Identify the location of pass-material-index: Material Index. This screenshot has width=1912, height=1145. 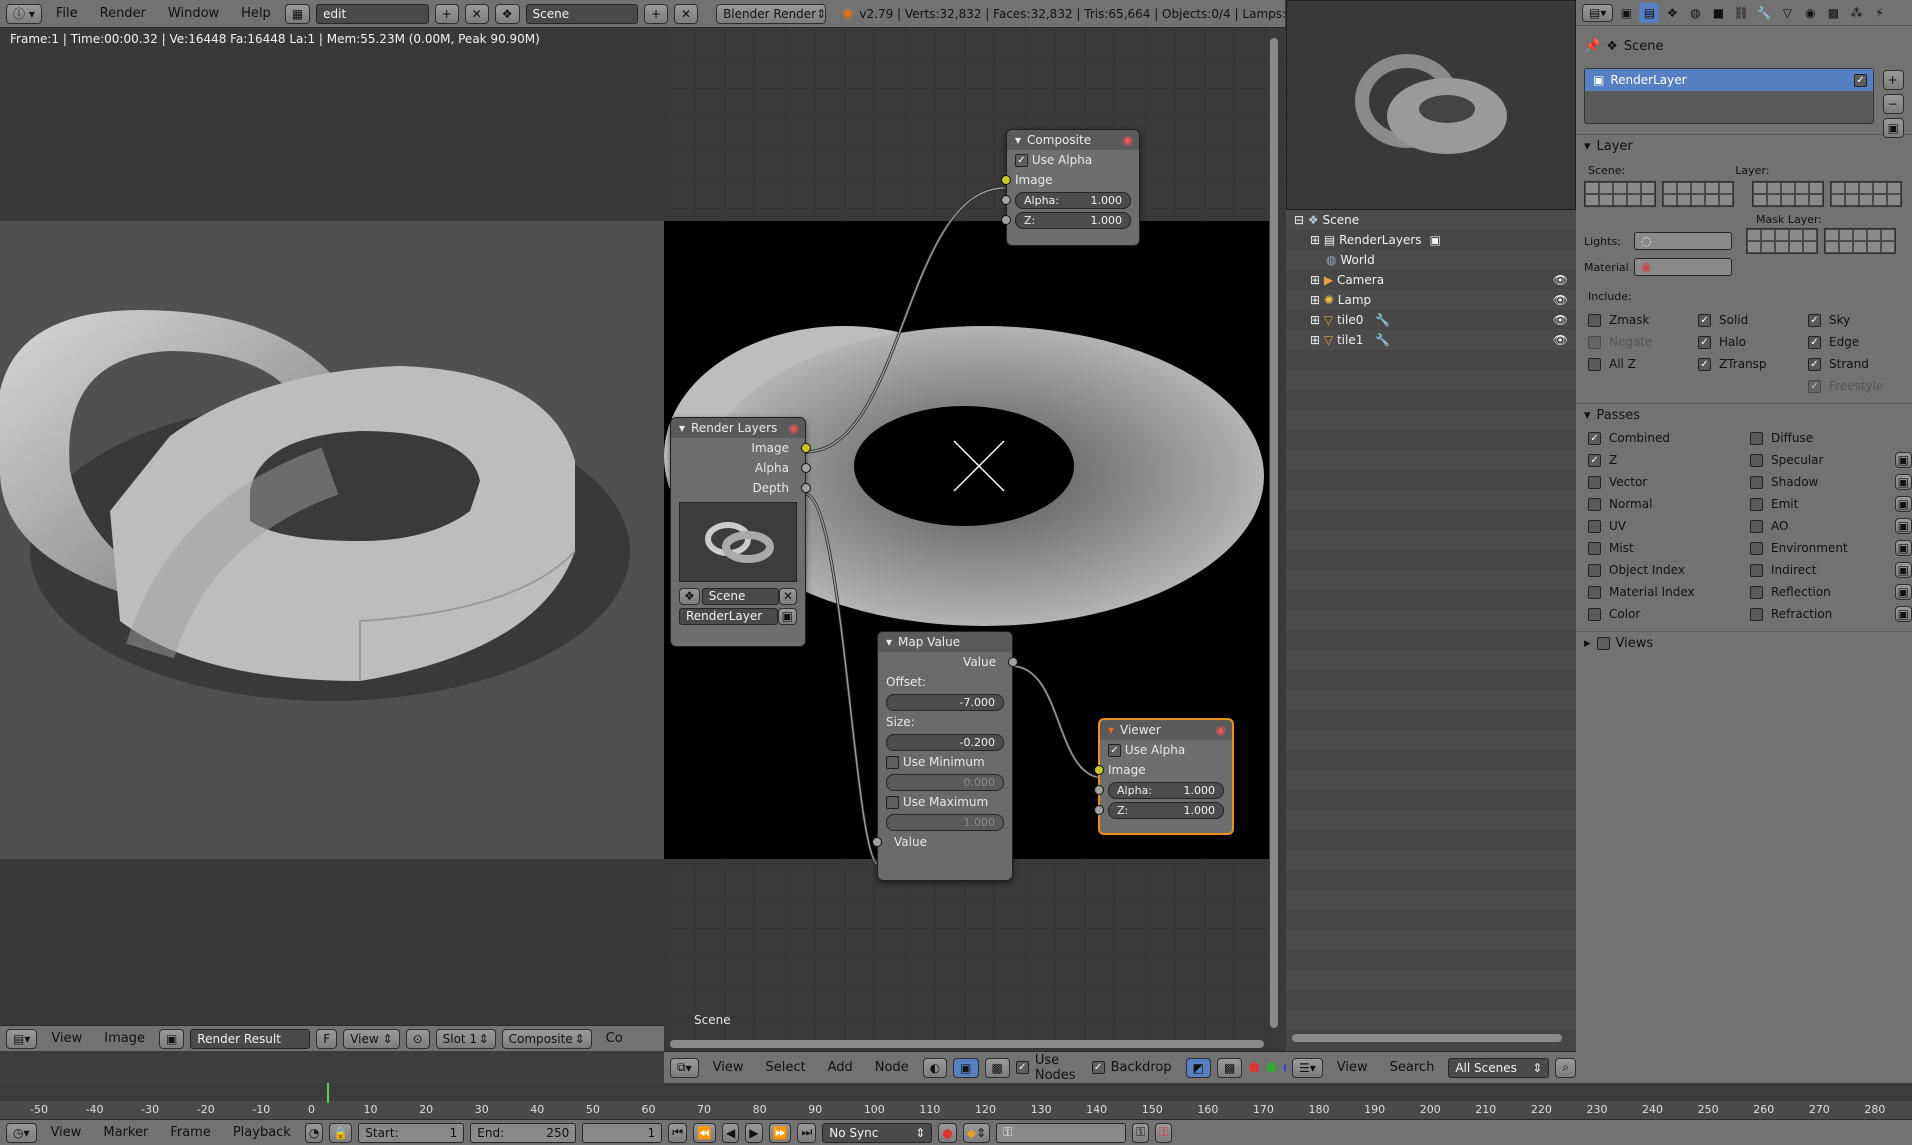
(1669, 592).